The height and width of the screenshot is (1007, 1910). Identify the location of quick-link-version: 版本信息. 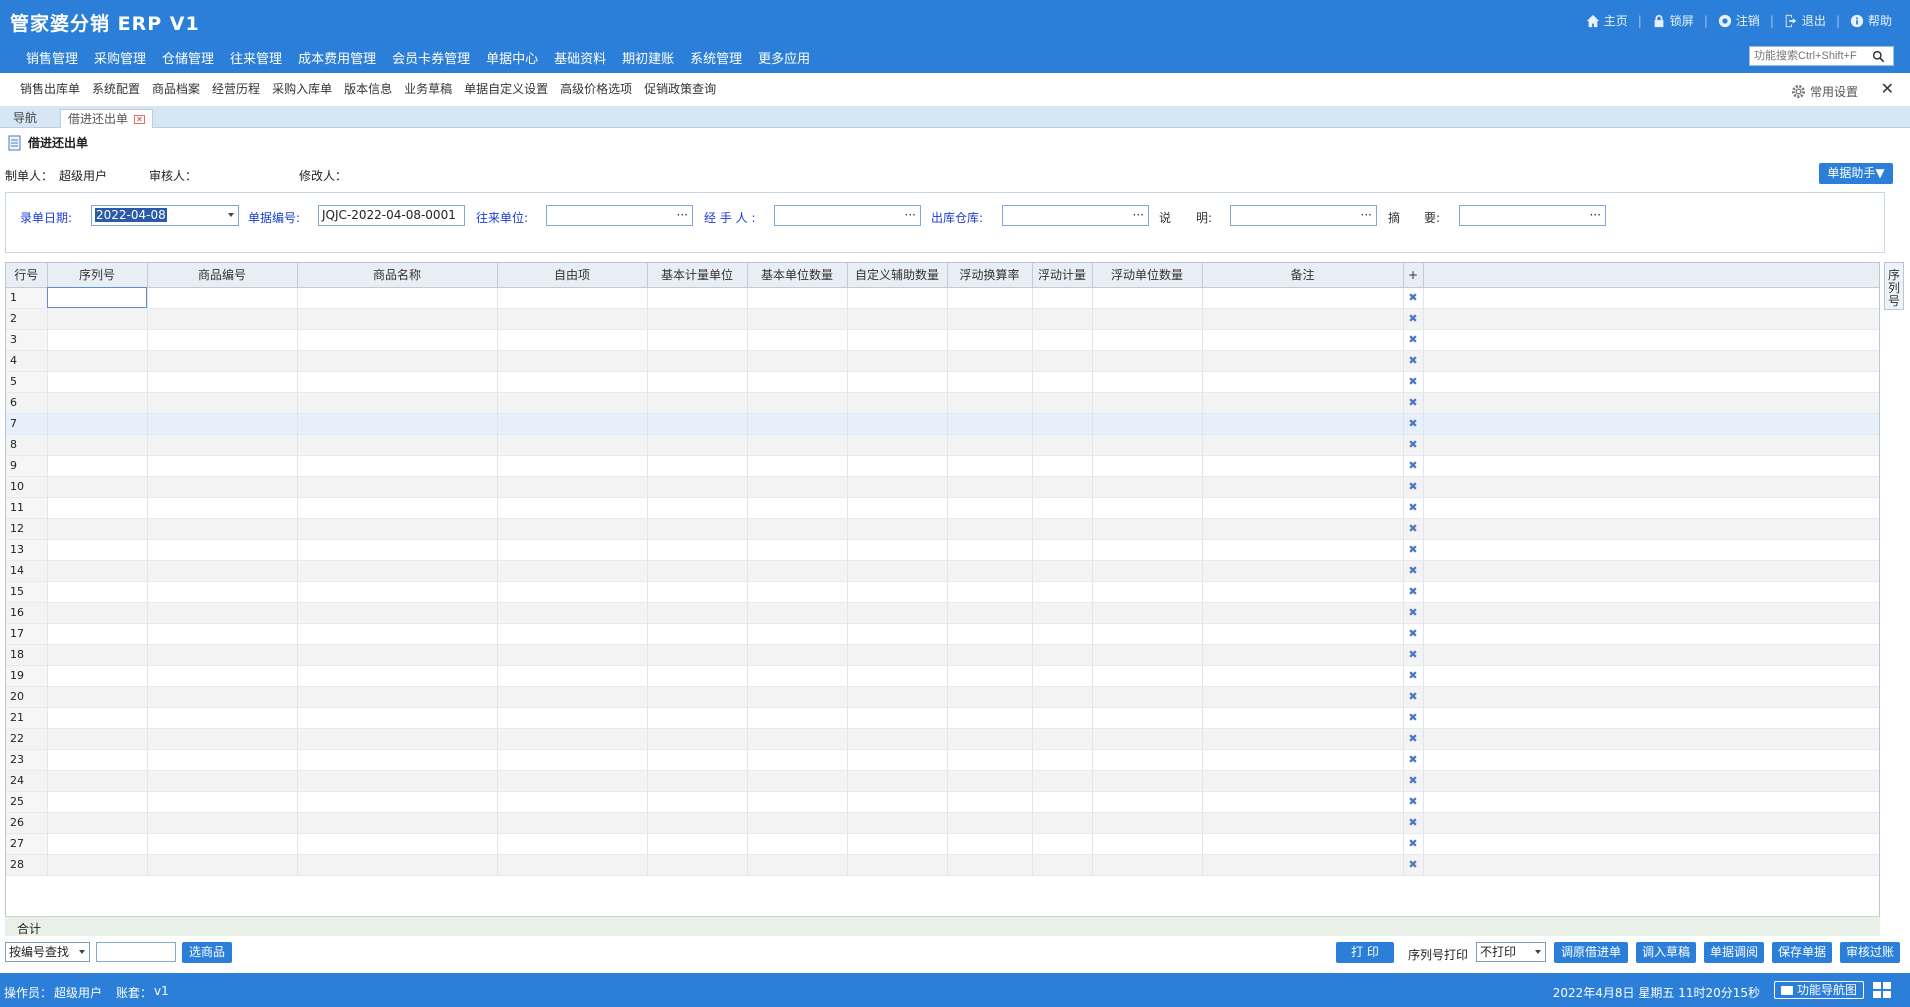
(368, 88).